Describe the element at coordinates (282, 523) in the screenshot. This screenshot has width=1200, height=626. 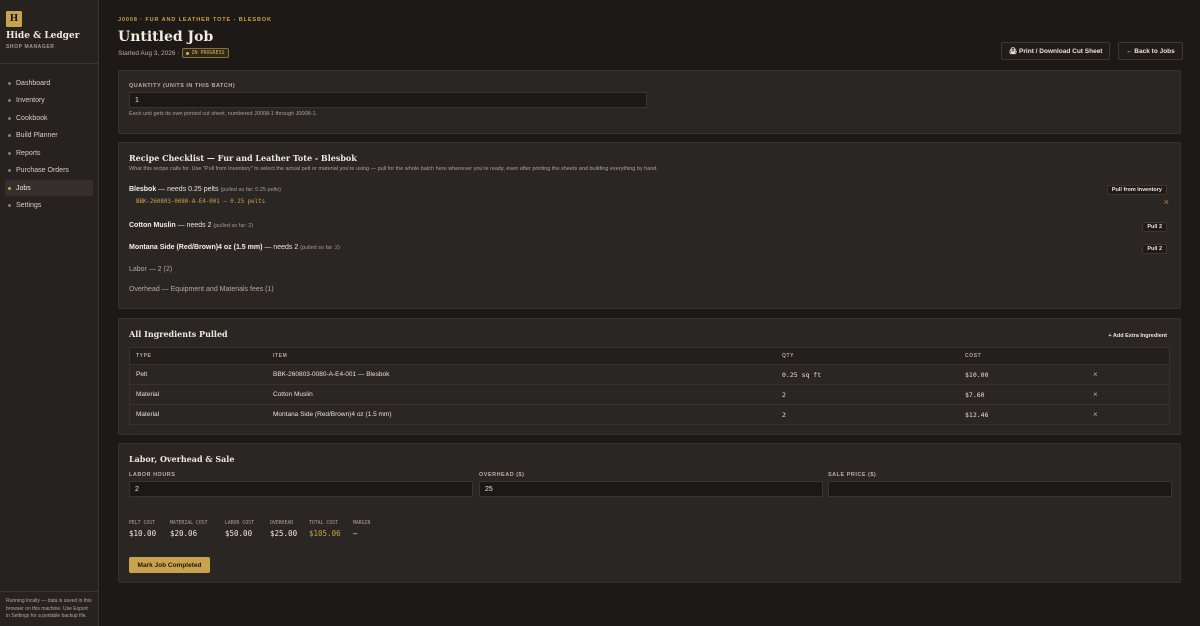
I see `stat-label: OVERHEAD` at that location.